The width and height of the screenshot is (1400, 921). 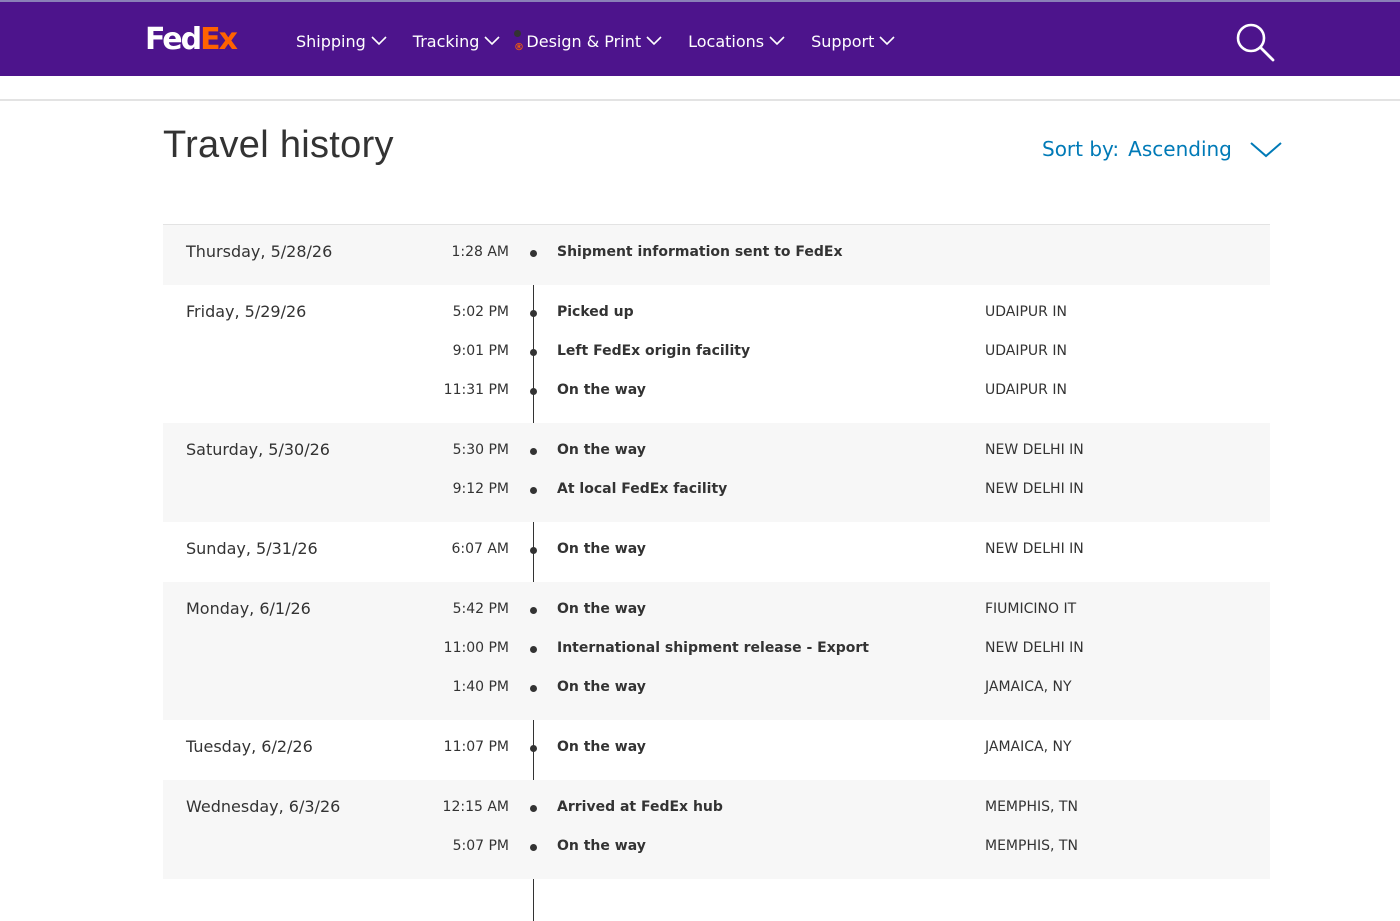 I want to click on logo-ex-text: Ex, so click(x=219, y=39).